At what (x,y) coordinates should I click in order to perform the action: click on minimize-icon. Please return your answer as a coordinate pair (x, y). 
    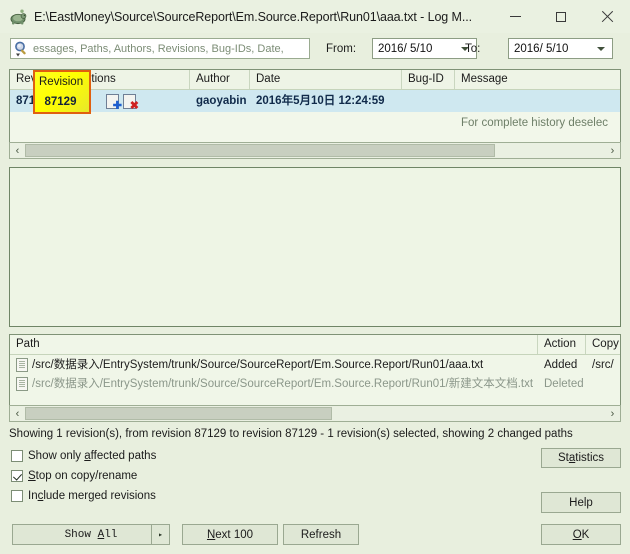
    Looking at the image, I should click on (515, 16).